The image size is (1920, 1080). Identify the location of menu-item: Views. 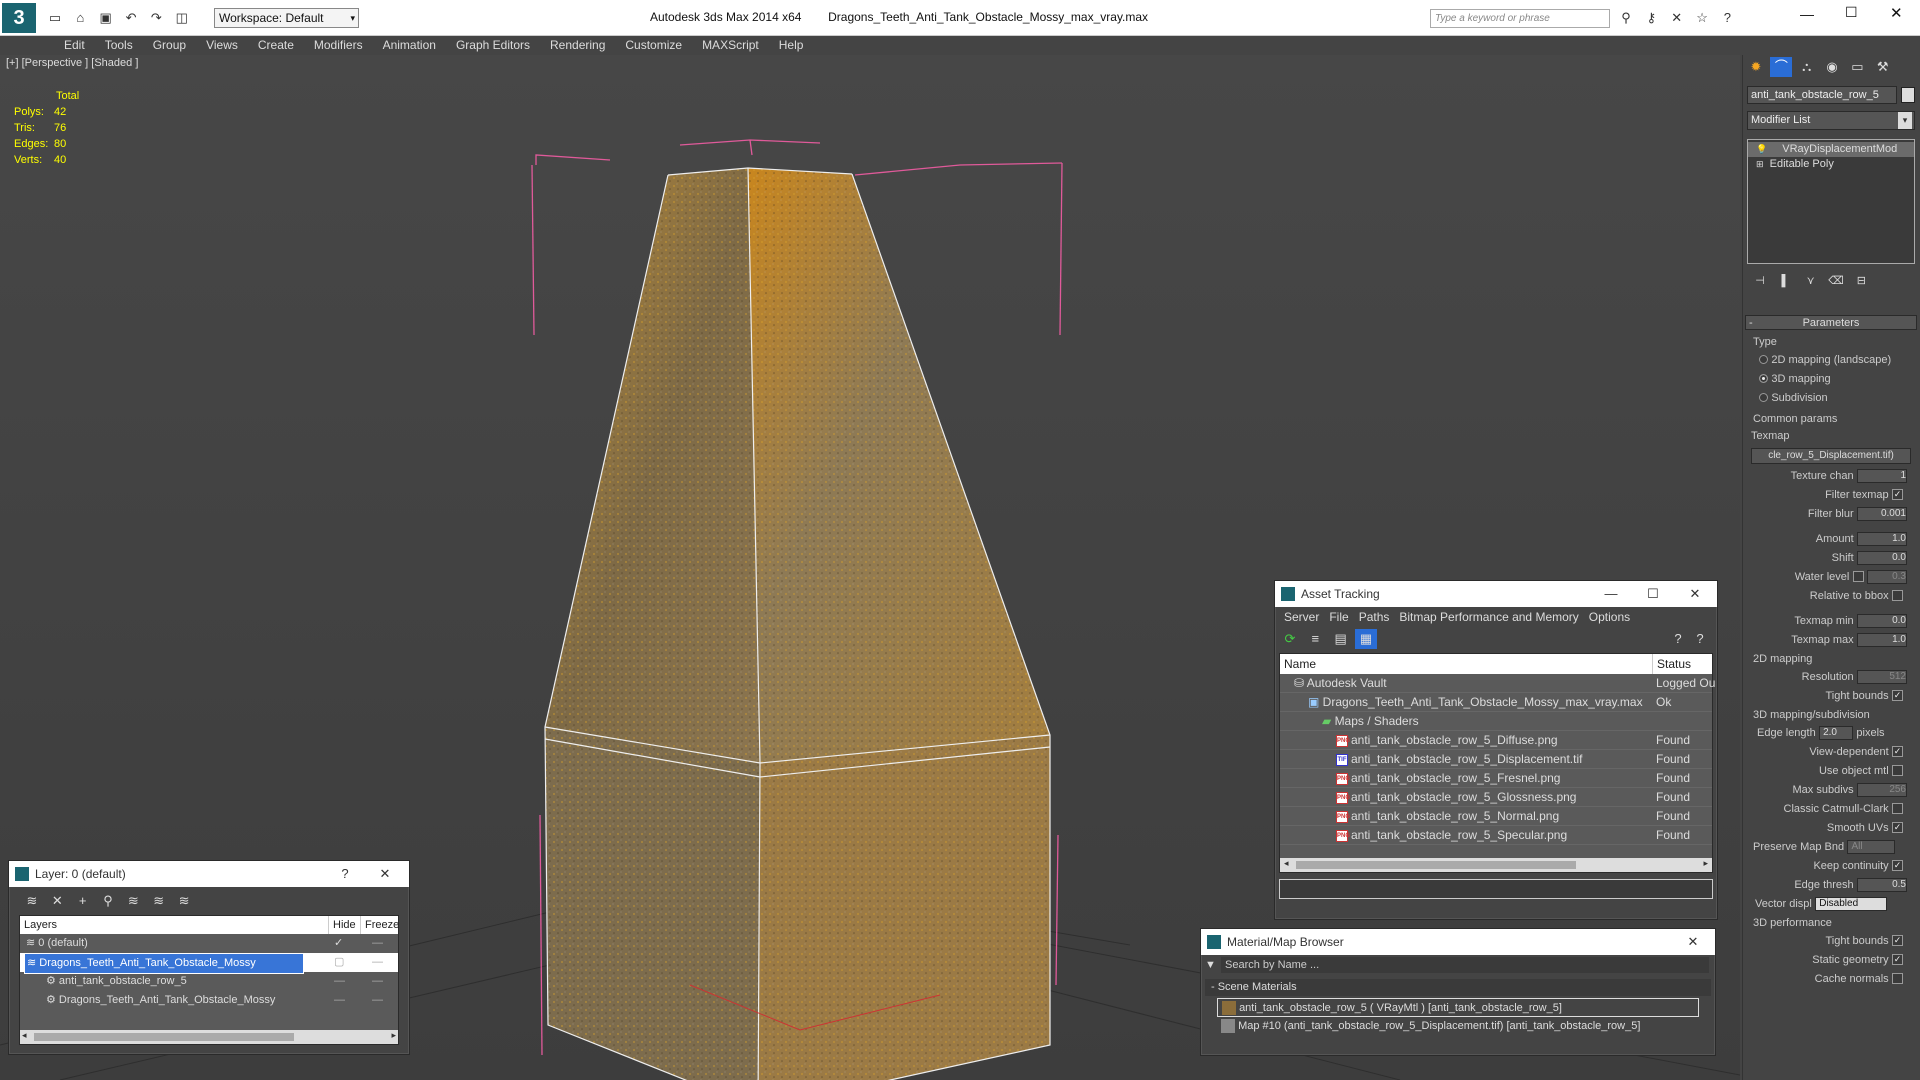
(222, 45).